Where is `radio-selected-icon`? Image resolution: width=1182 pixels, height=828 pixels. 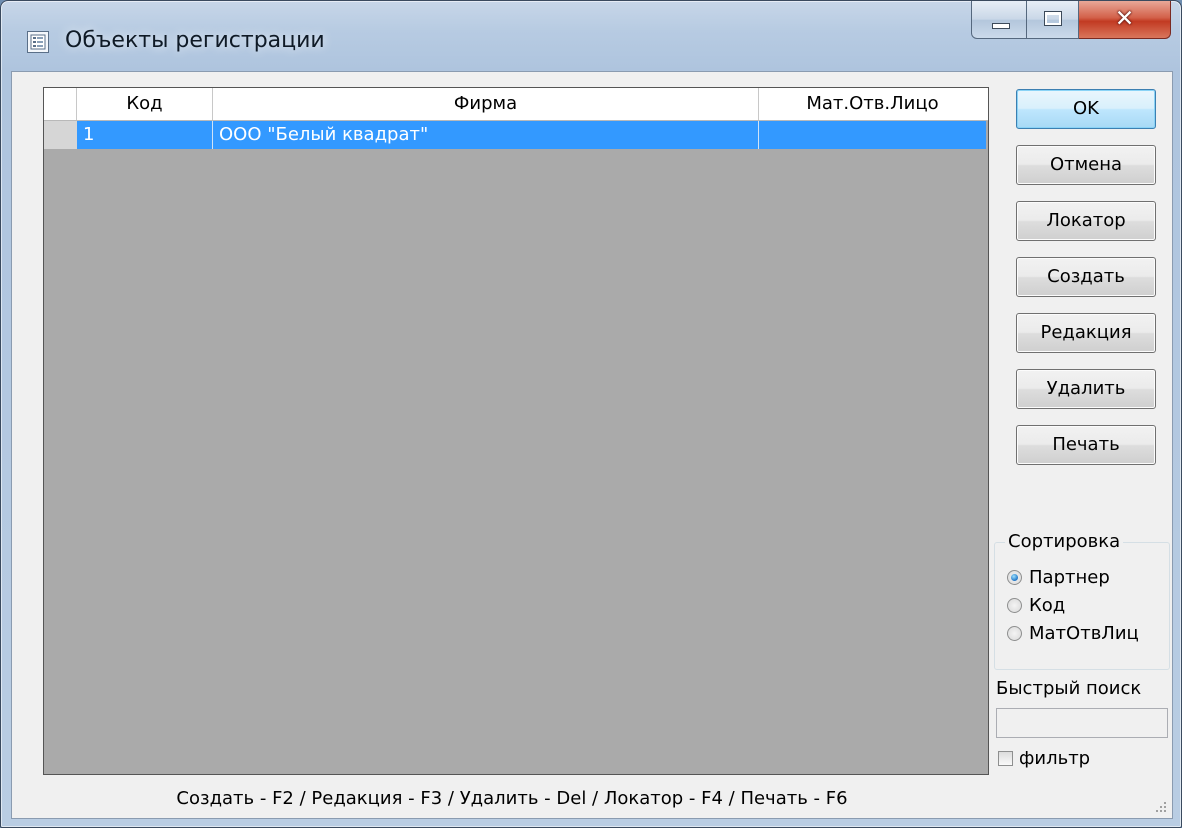
radio-selected-icon is located at coordinates (1014, 577).